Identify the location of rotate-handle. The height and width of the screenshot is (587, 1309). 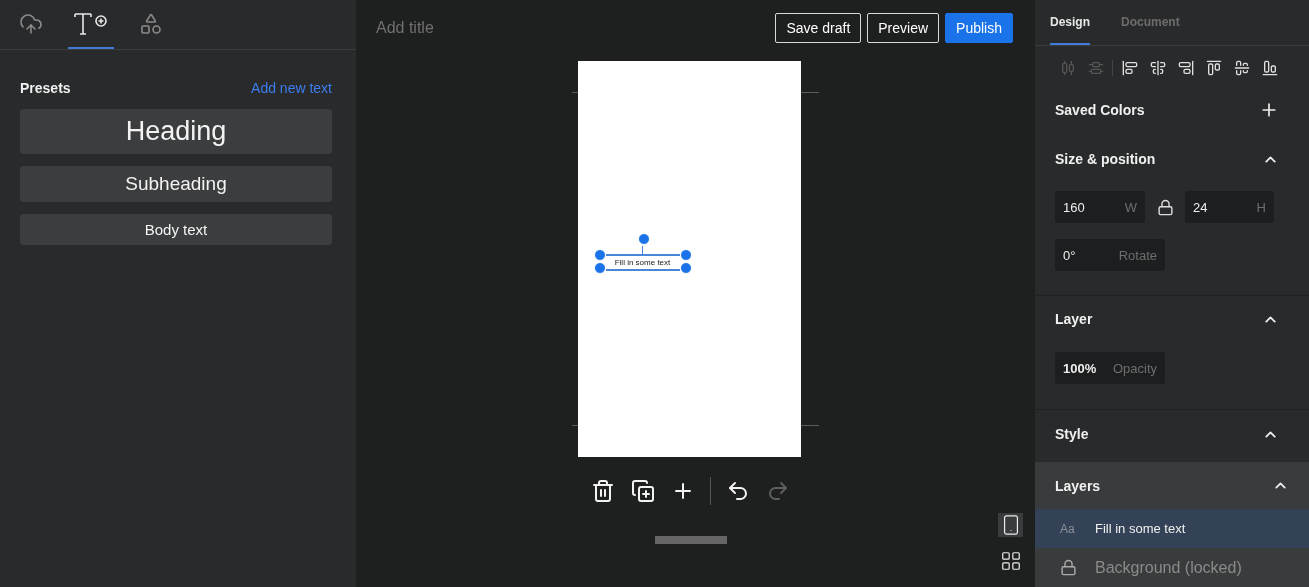
(643, 239).